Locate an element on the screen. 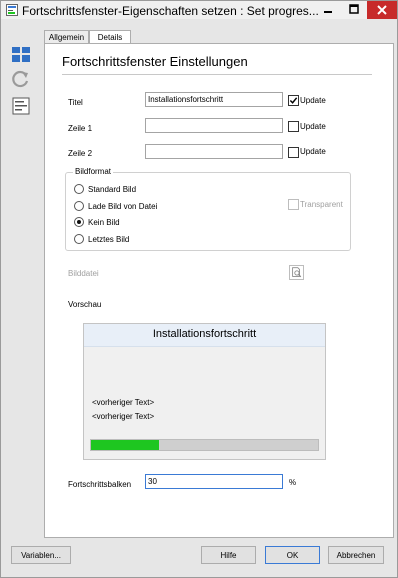 The height and width of the screenshot is (578, 398). titel-update-checkbox is located at coordinates (293, 100).